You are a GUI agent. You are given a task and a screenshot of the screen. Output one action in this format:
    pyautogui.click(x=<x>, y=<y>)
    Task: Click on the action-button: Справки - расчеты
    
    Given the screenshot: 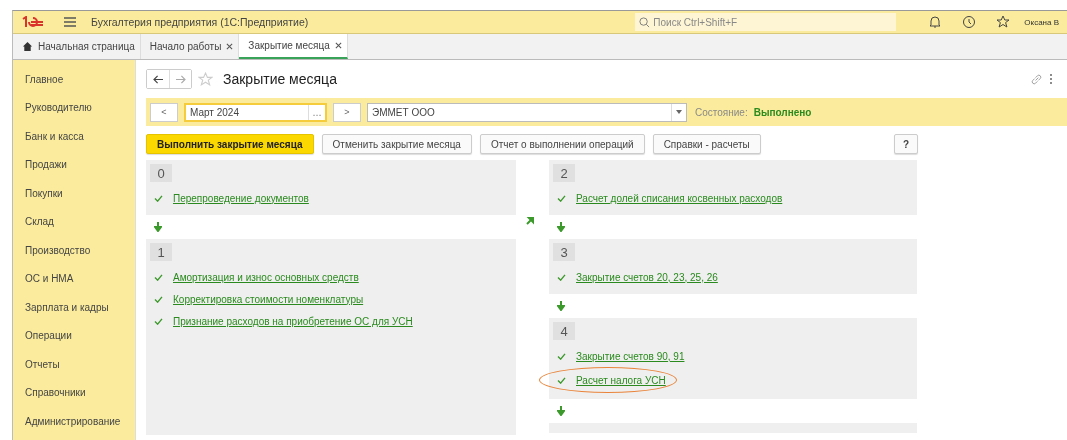 What is the action you would take?
    pyautogui.click(x=706, y=144)
    